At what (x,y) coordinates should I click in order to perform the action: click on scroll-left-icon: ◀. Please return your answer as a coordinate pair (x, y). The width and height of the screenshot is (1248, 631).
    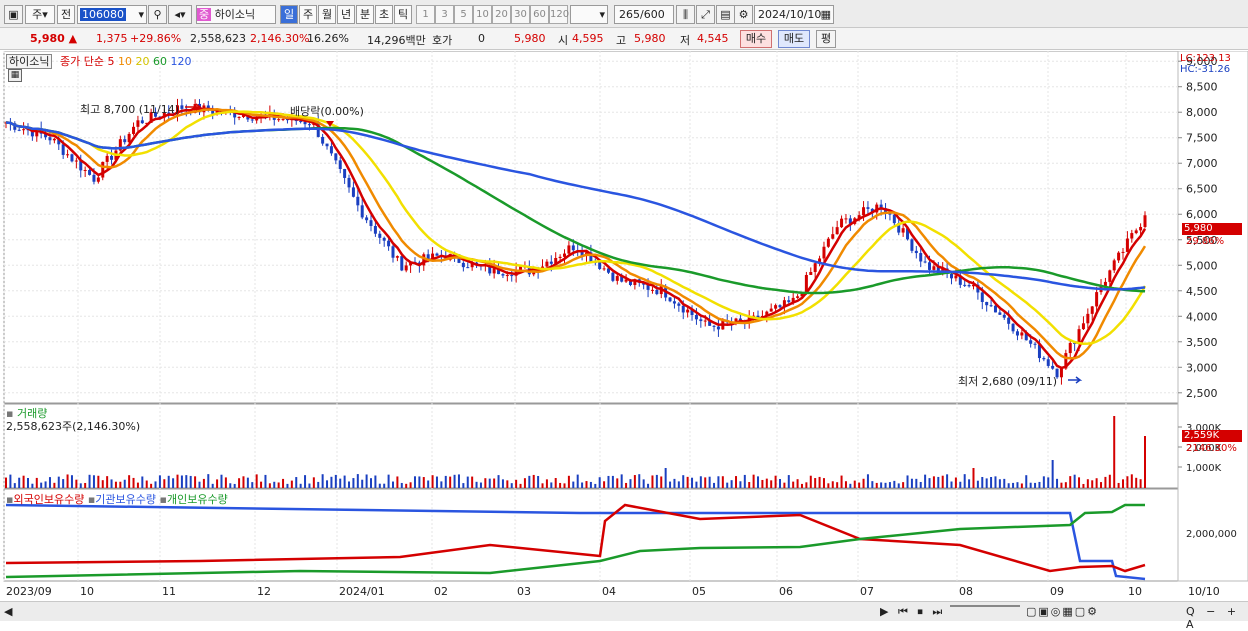
    Looking at the image, I should click on (8, 611).